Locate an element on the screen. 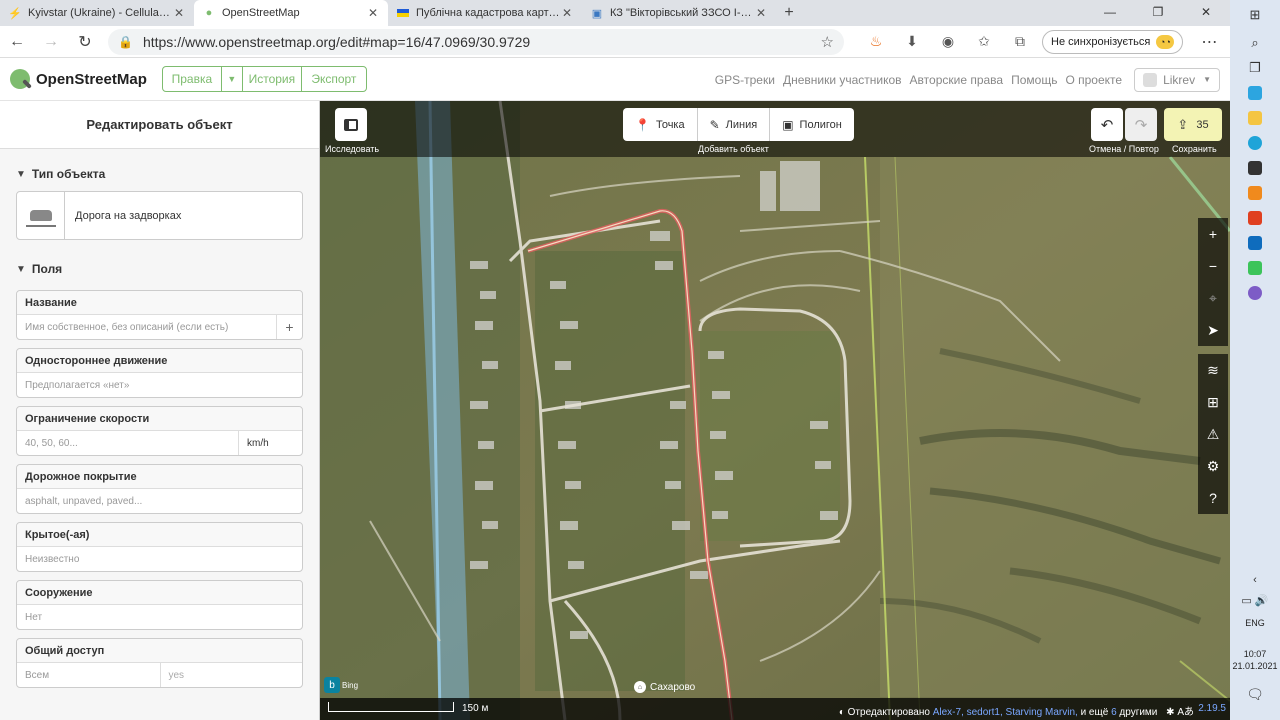 The height and width of the screenshot is (720, 1280). section-feature-type: ▼ Тип объекта is located at coordinates (159, 174).